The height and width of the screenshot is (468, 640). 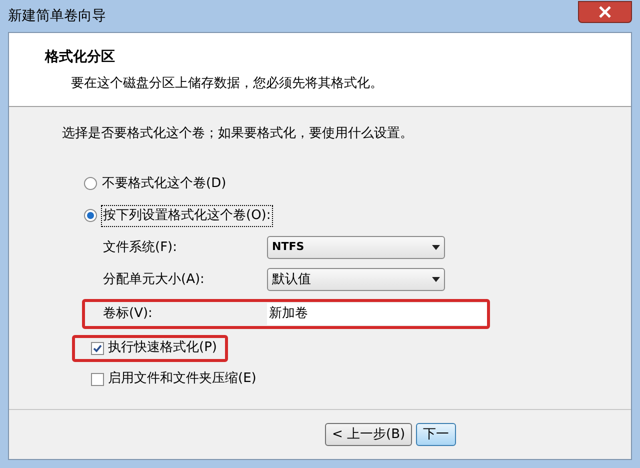 I want to click on next-button: 下一, so click(x=436, y=434).